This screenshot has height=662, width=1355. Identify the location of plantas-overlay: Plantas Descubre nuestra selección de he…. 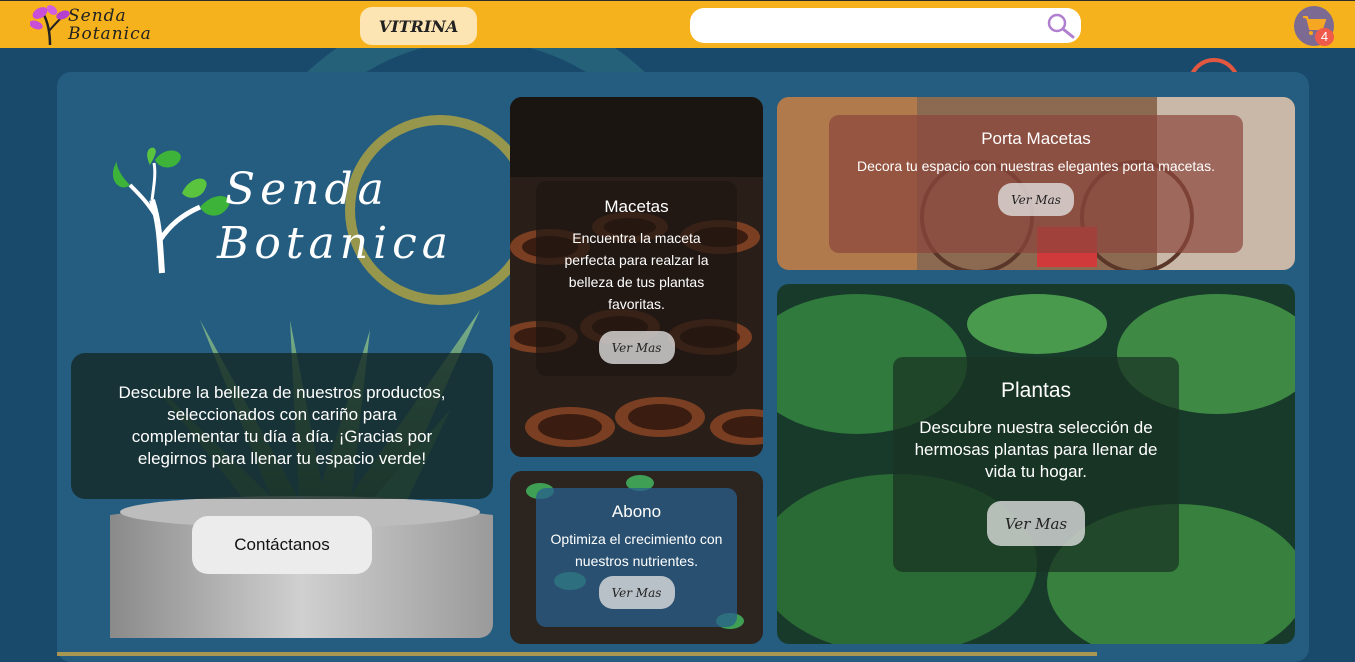
(1036, 464).